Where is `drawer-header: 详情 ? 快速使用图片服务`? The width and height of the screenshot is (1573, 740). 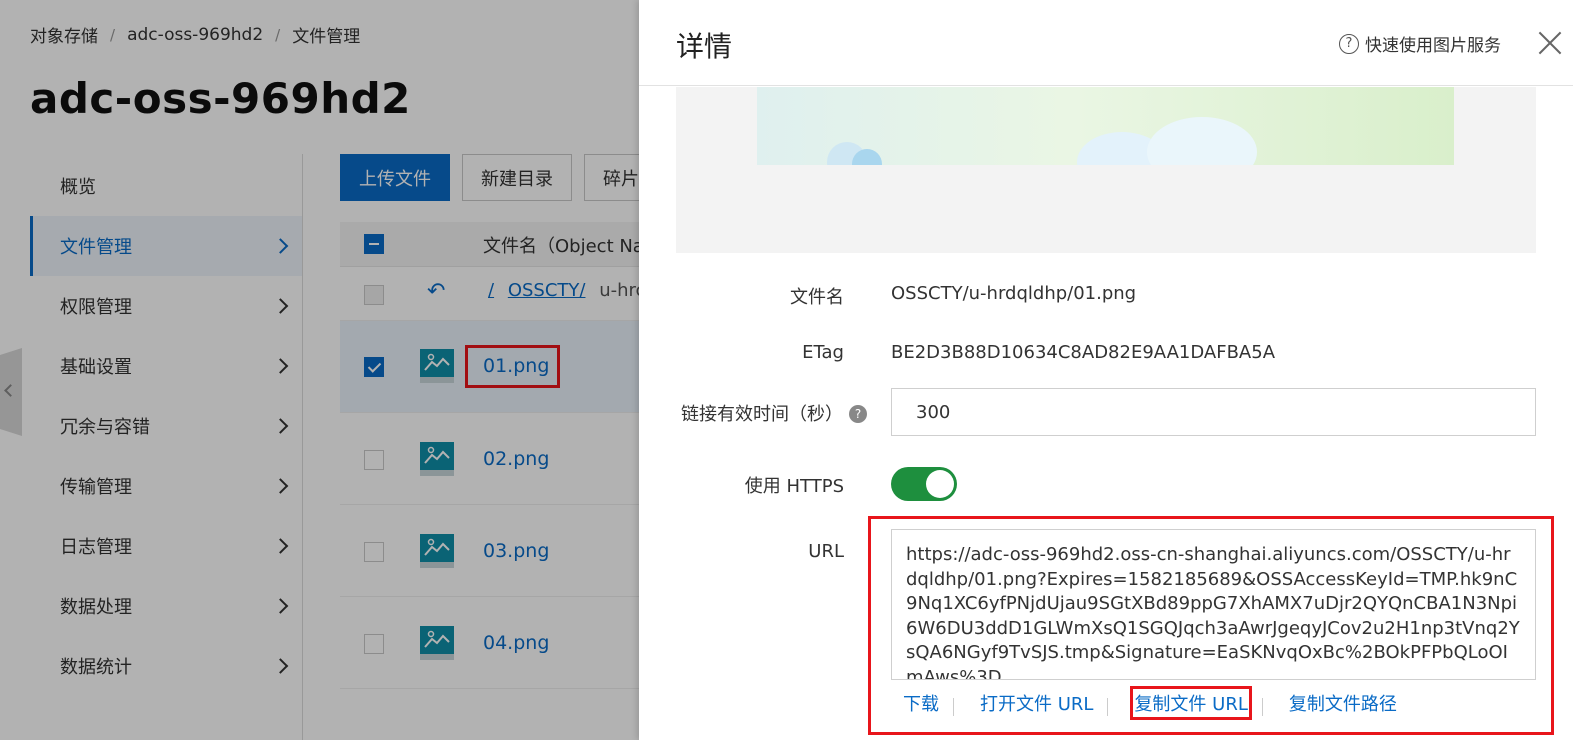
drawer-header: 详情 ? 快速使用图片服务 is located at coordinates (1106, 43).